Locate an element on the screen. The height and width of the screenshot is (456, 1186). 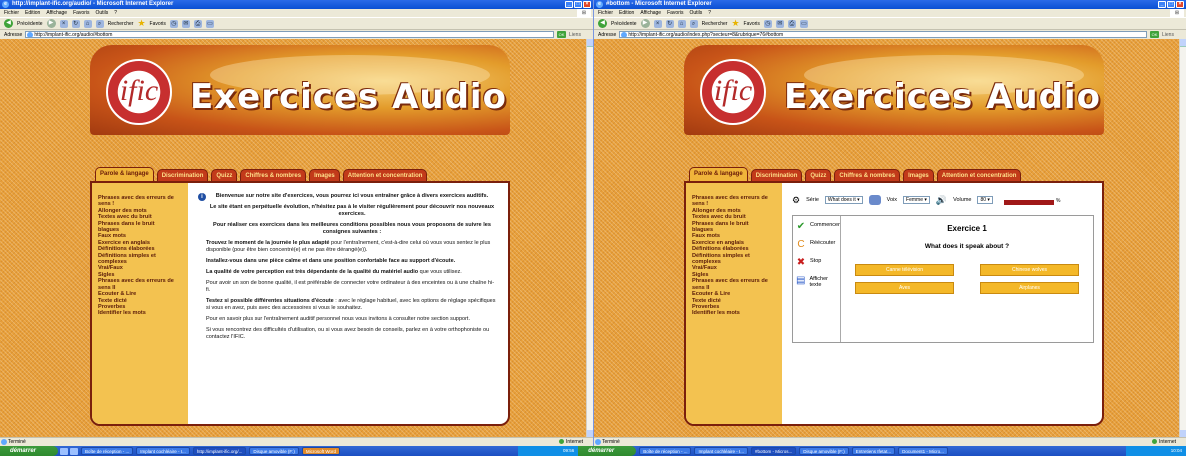
volume-select: 80 ▾ is located at coordinates (985, 200).